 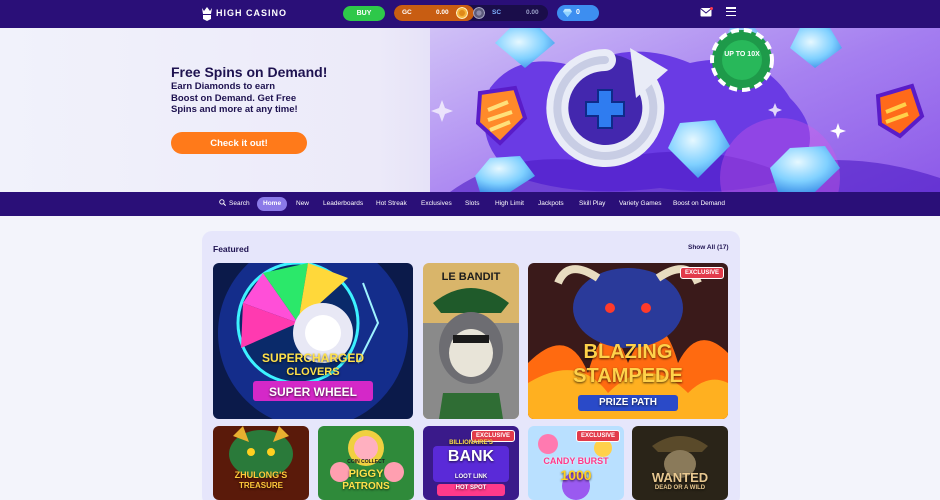 What do you see at coordinates (628, 352) in the screenshot?
I see `game-title-line: BLAZING` at bounding box center [628, 352].